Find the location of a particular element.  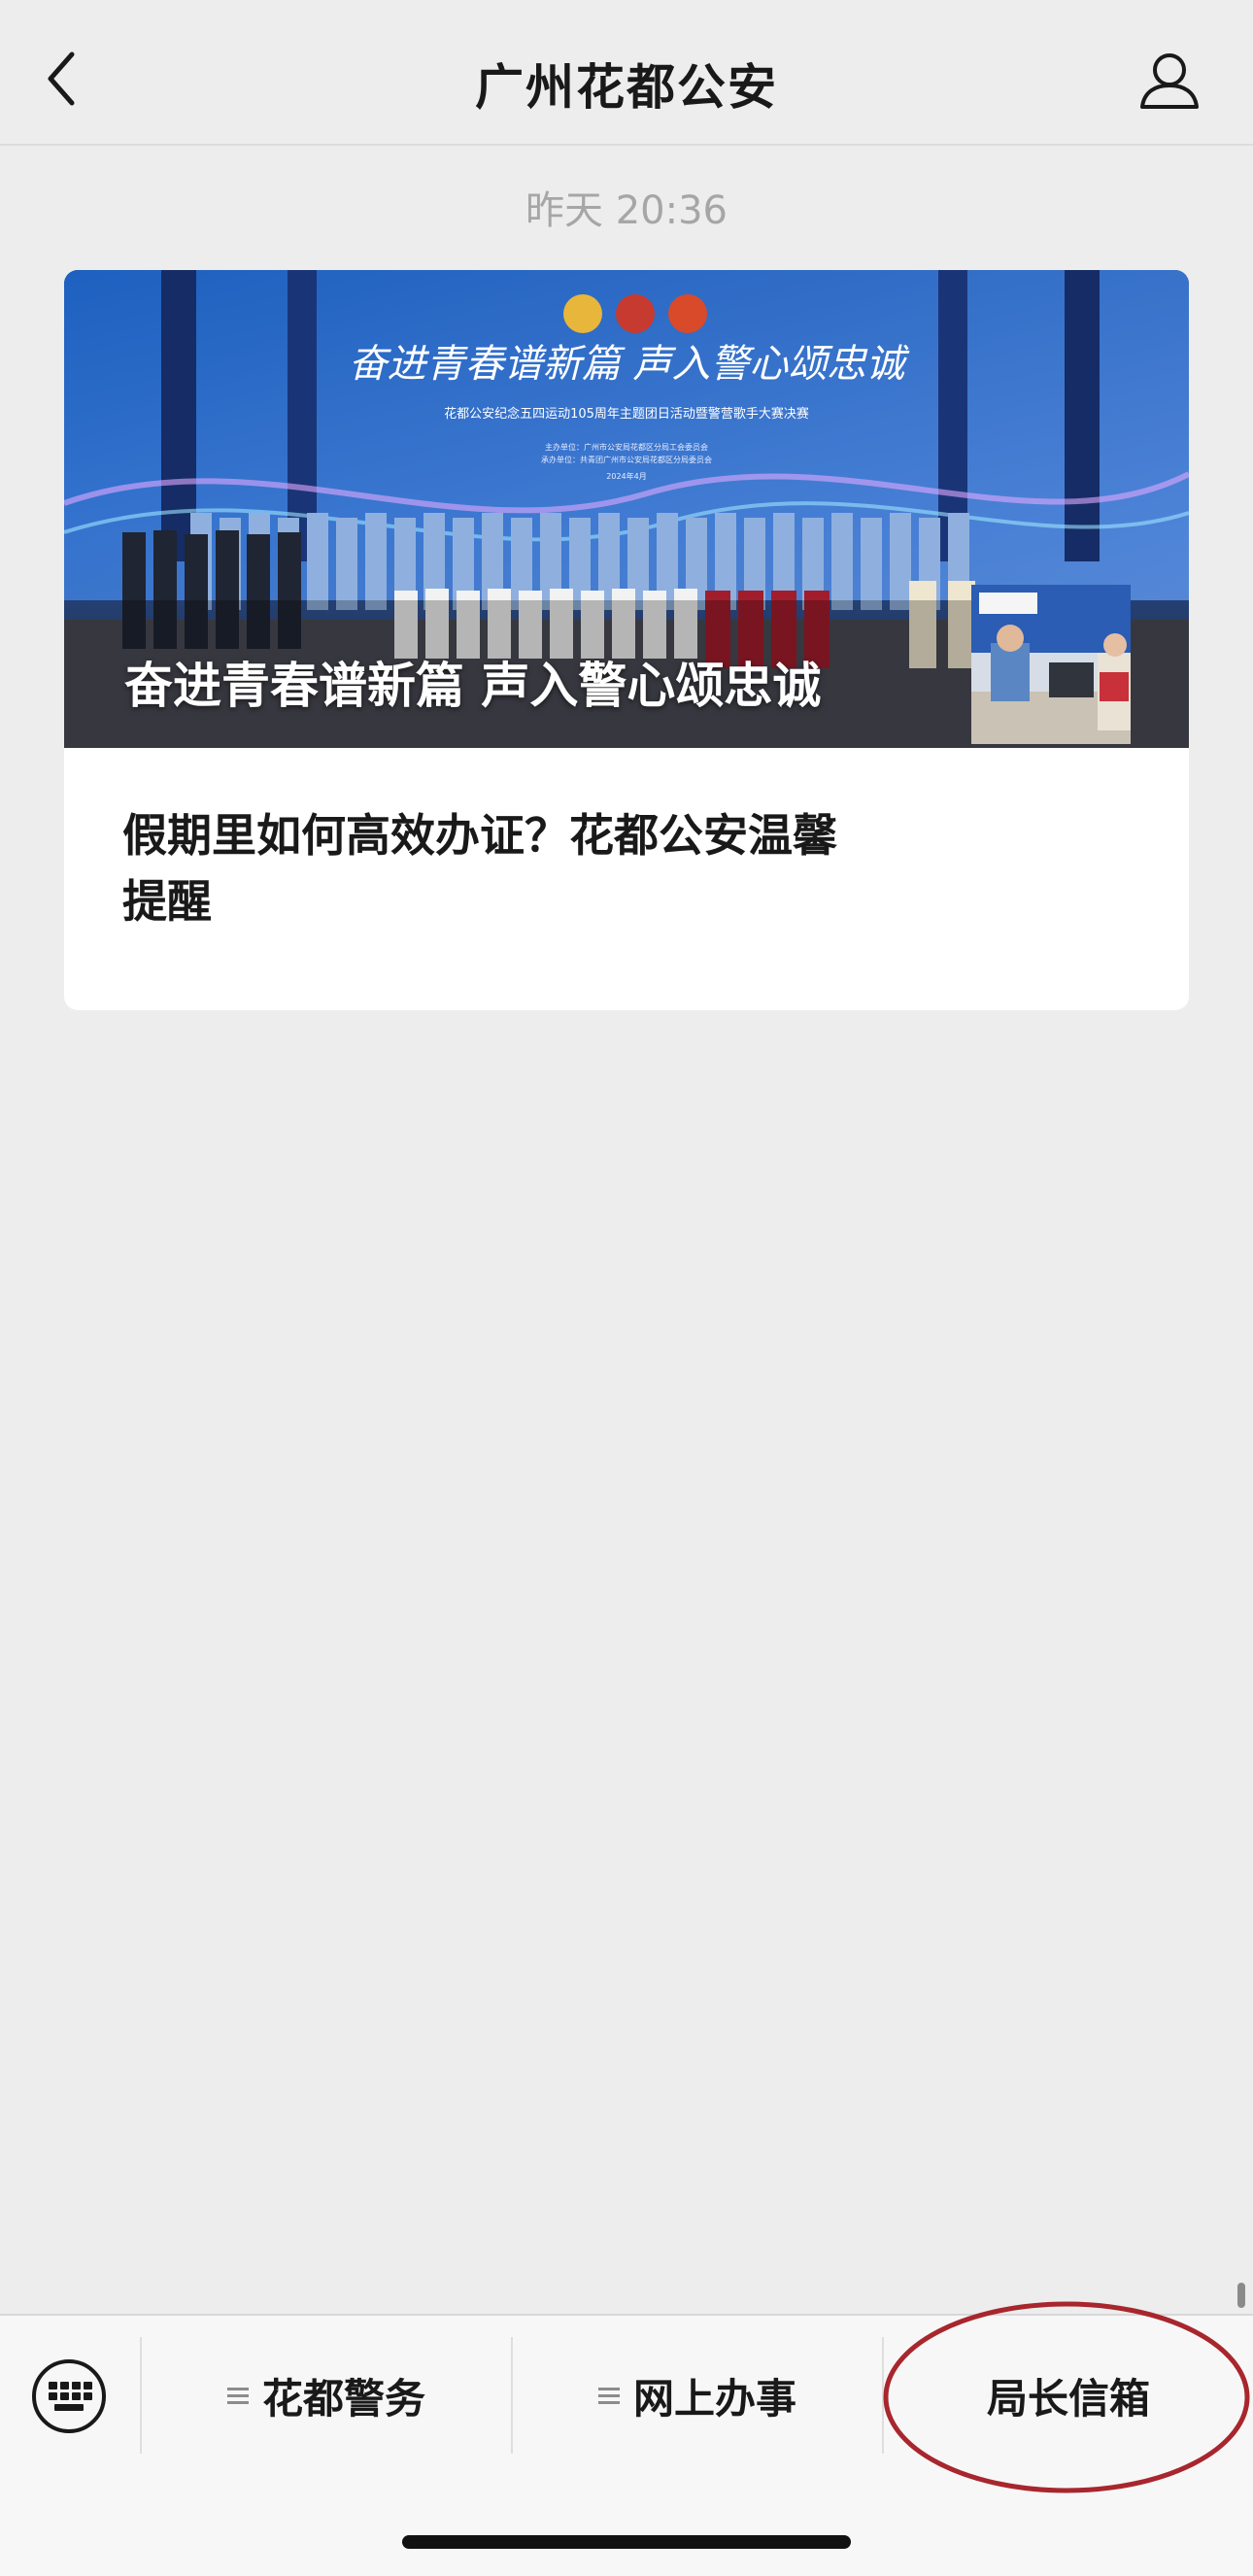

article-list-item: 假期里如何高效办证？花都公安温馨 提醒 is located at coordinates (626, 879).